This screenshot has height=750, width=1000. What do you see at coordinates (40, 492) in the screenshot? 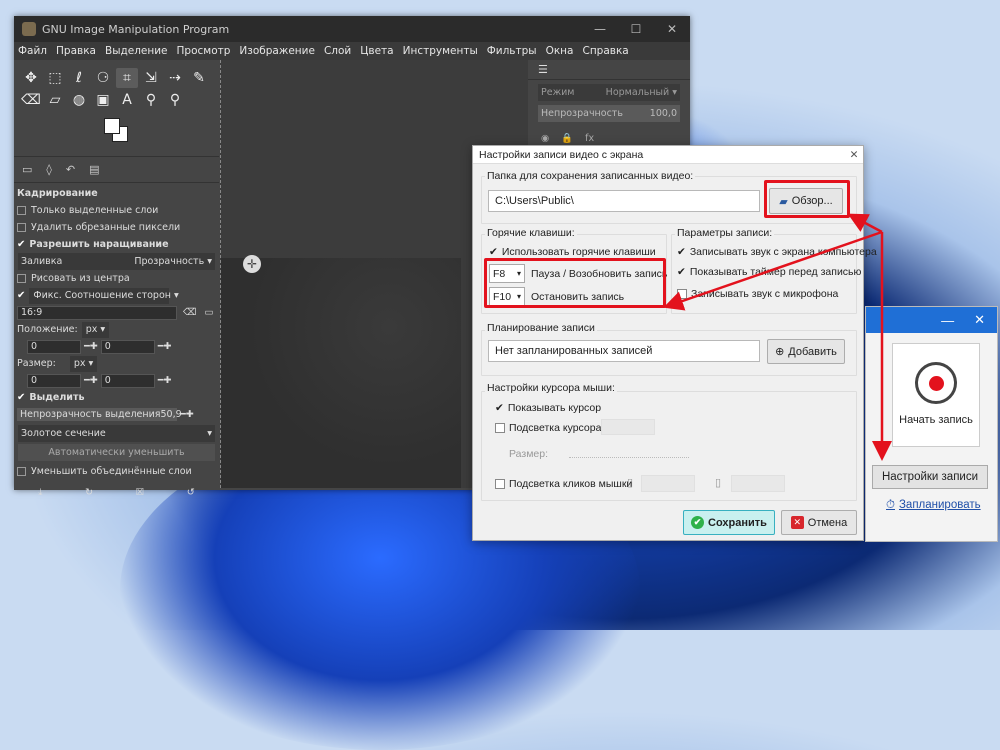
I see `save-icon: ⤓` at bounding box center [40, 492].